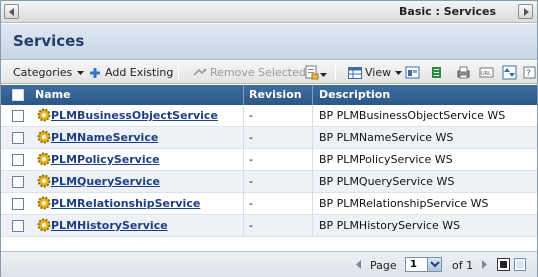 The image size is (538, 277). I want to click on sort-icon, so click(509, 72).